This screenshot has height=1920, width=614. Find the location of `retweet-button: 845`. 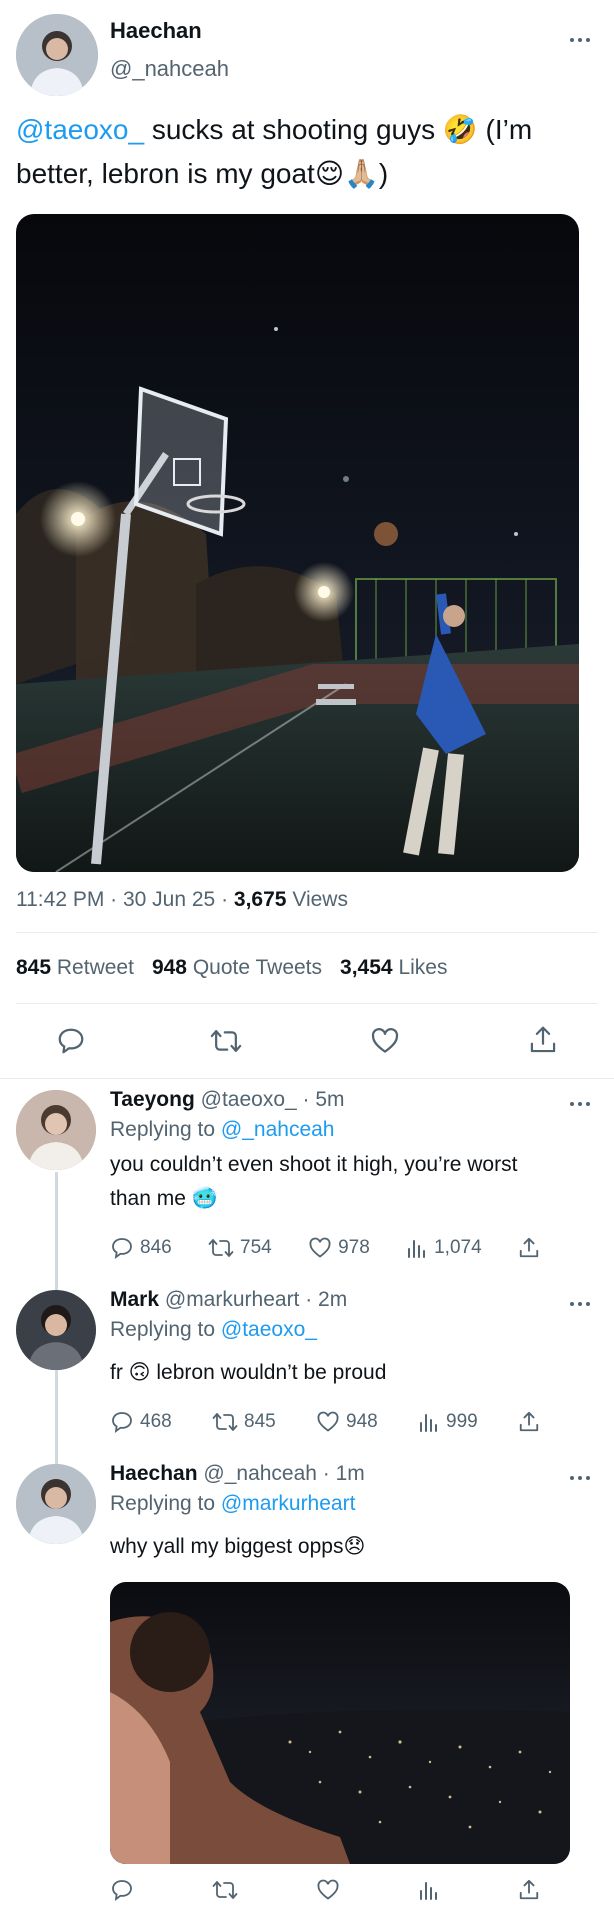

retweet-button: 845 is located at coordinates (244, 1422).